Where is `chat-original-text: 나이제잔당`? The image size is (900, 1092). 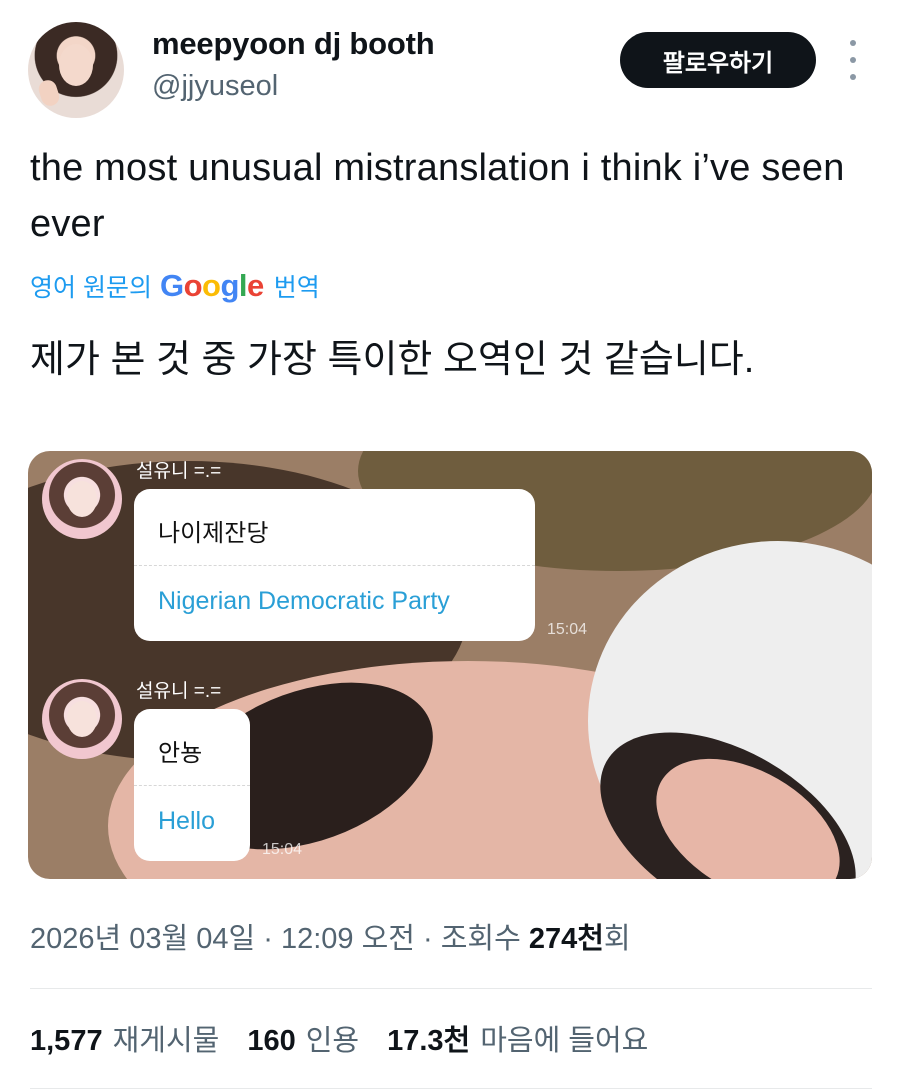 chat-original-text: 나이제잔당 is located at coordinates (213, 533).